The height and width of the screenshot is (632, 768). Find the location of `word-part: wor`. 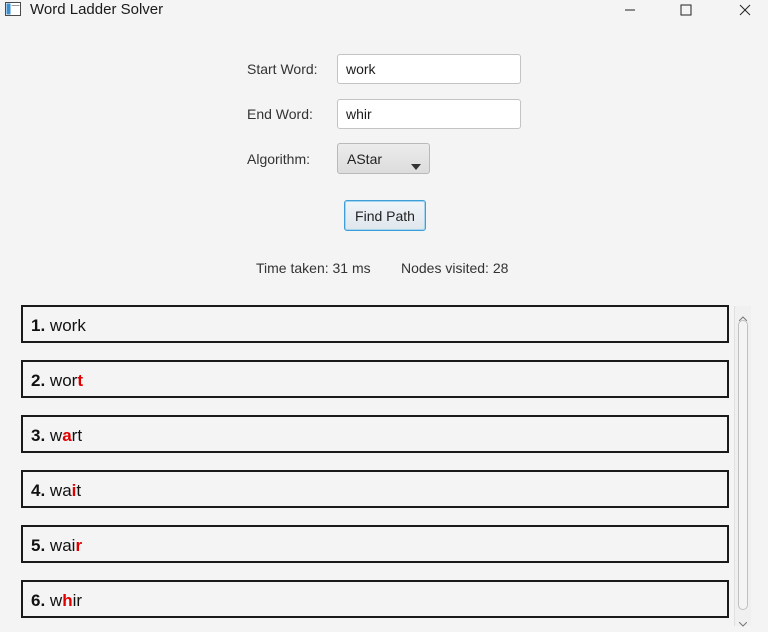

word-part: wor is located at coordinates (63, 380).